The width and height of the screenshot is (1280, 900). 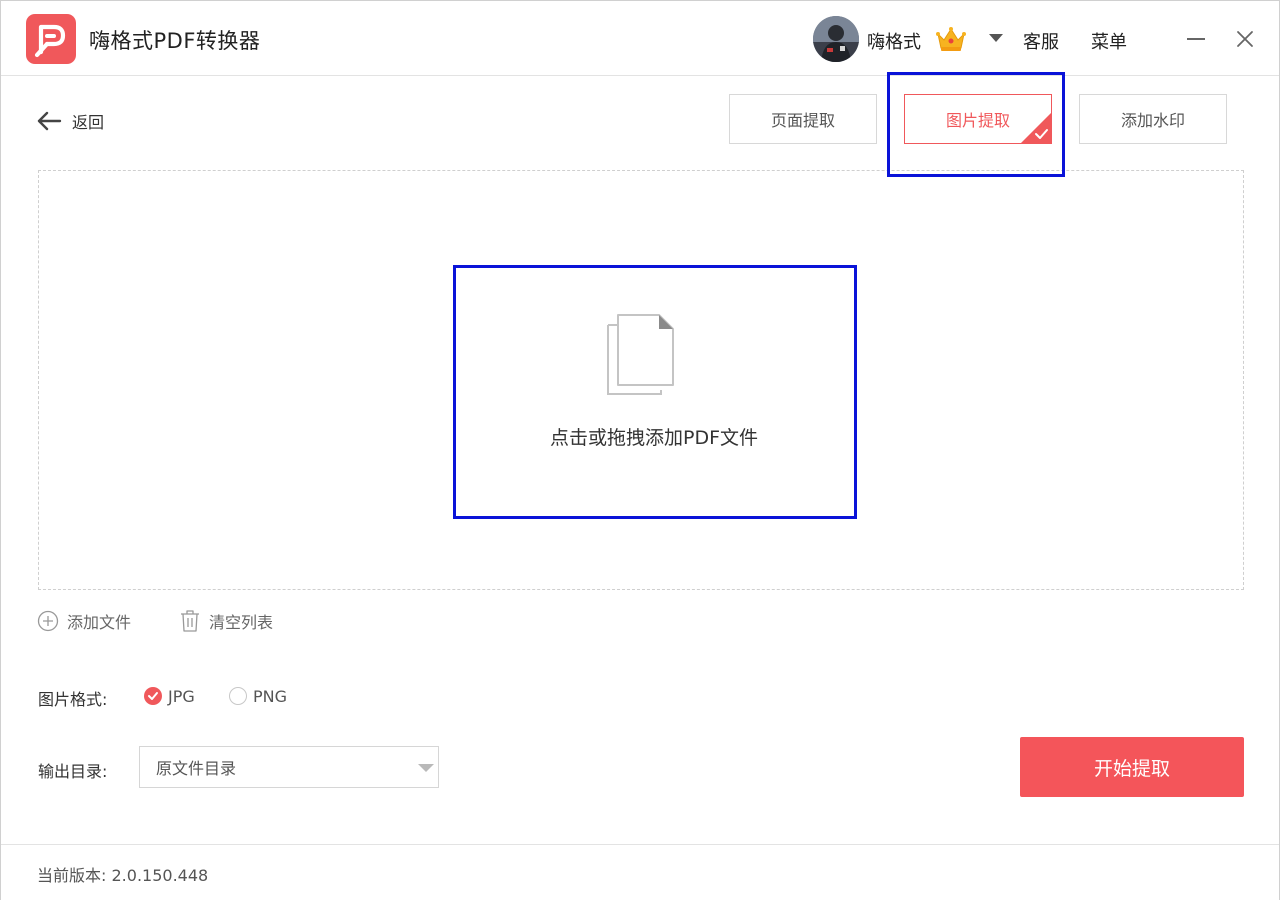 What do you see at coordinates (241, 622) in the screenshot?
I see `clear-list-label: 清空列表` at bounding box center [241, 622].